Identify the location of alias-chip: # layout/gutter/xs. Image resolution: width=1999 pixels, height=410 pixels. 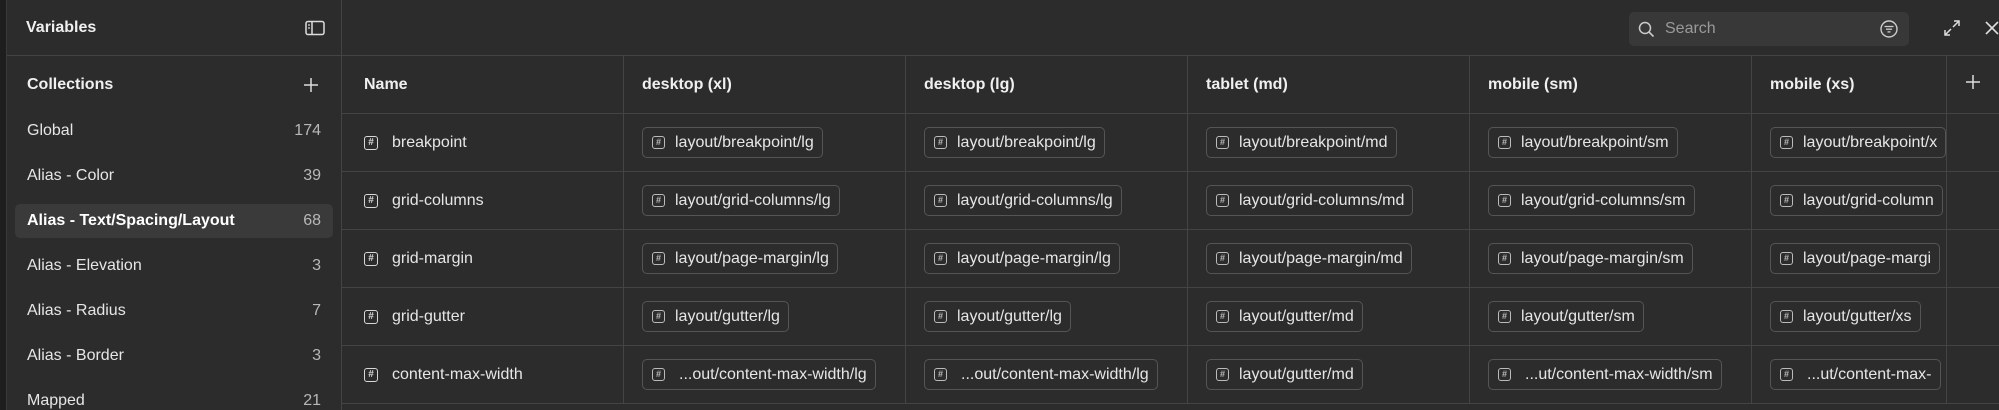
(1845, 316).